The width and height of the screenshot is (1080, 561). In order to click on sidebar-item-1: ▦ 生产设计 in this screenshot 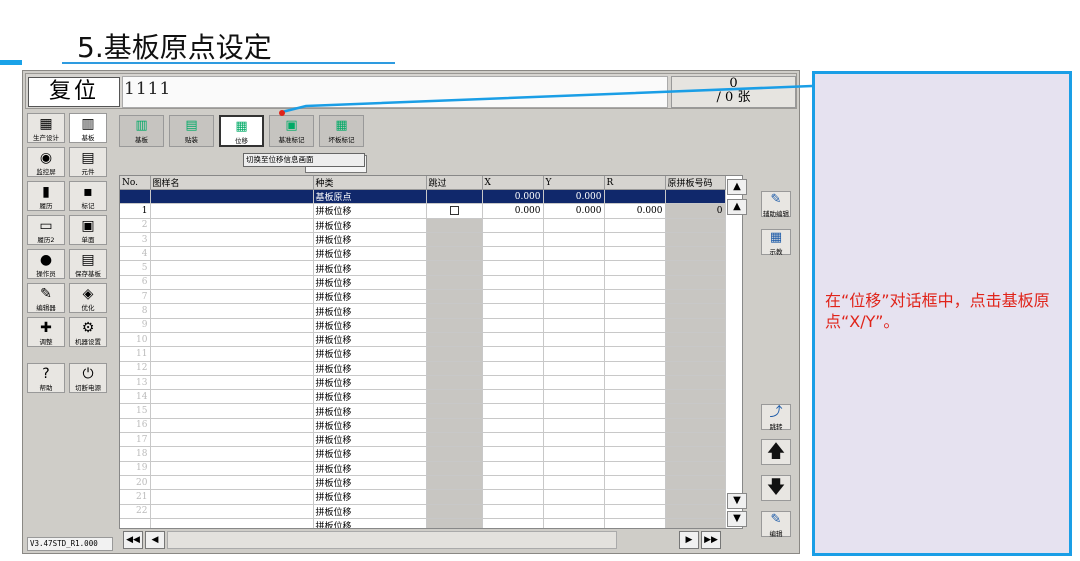, I will do `click(46, 128)`.